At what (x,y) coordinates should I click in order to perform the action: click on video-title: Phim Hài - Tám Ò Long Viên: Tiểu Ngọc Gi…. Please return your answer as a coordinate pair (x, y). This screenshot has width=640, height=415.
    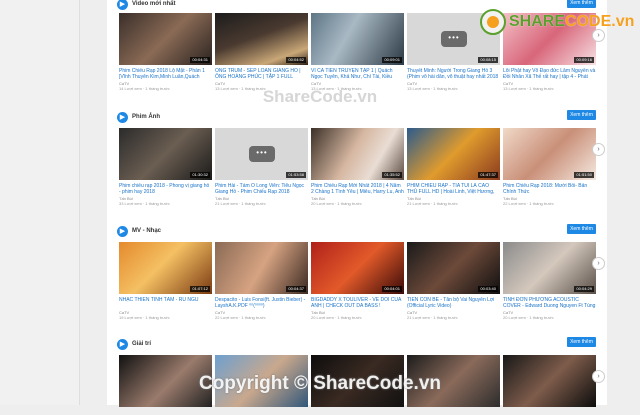
    Looking at the image, I should click on (261, 189).